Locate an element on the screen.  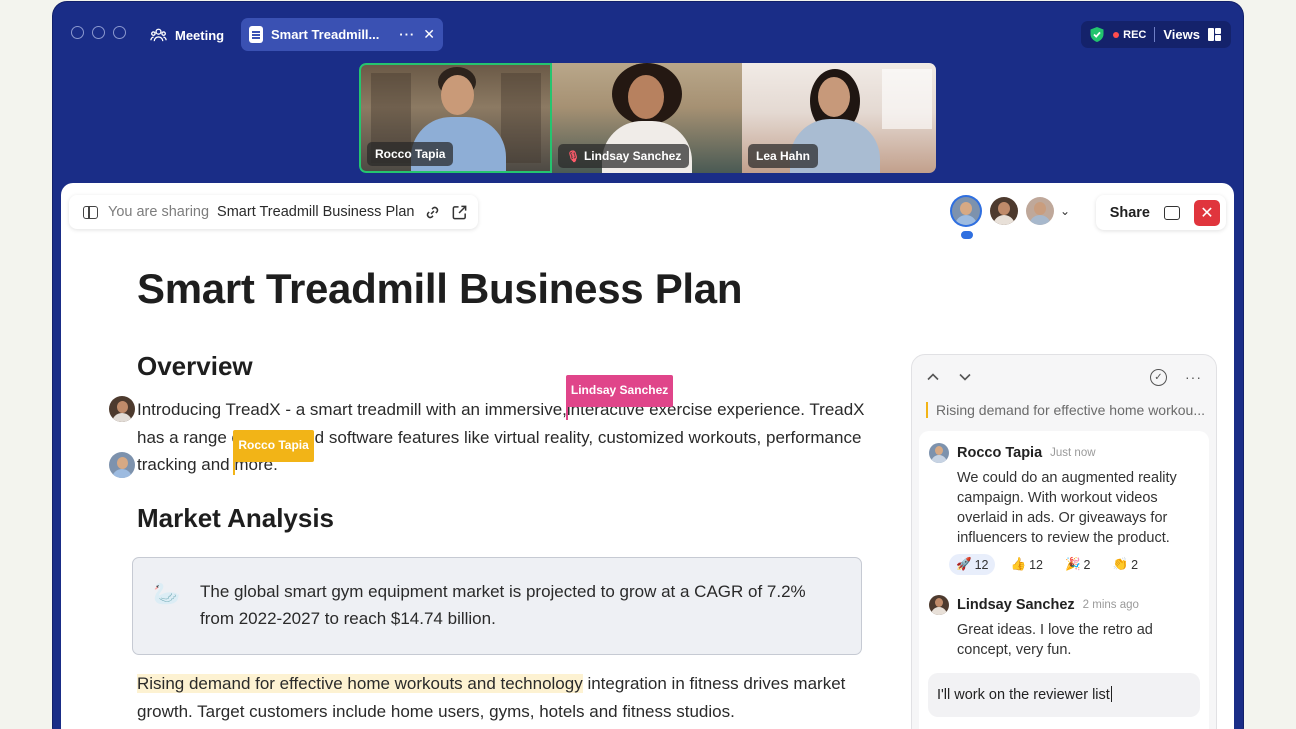
close-window-button is located at coordinates (77, 32).